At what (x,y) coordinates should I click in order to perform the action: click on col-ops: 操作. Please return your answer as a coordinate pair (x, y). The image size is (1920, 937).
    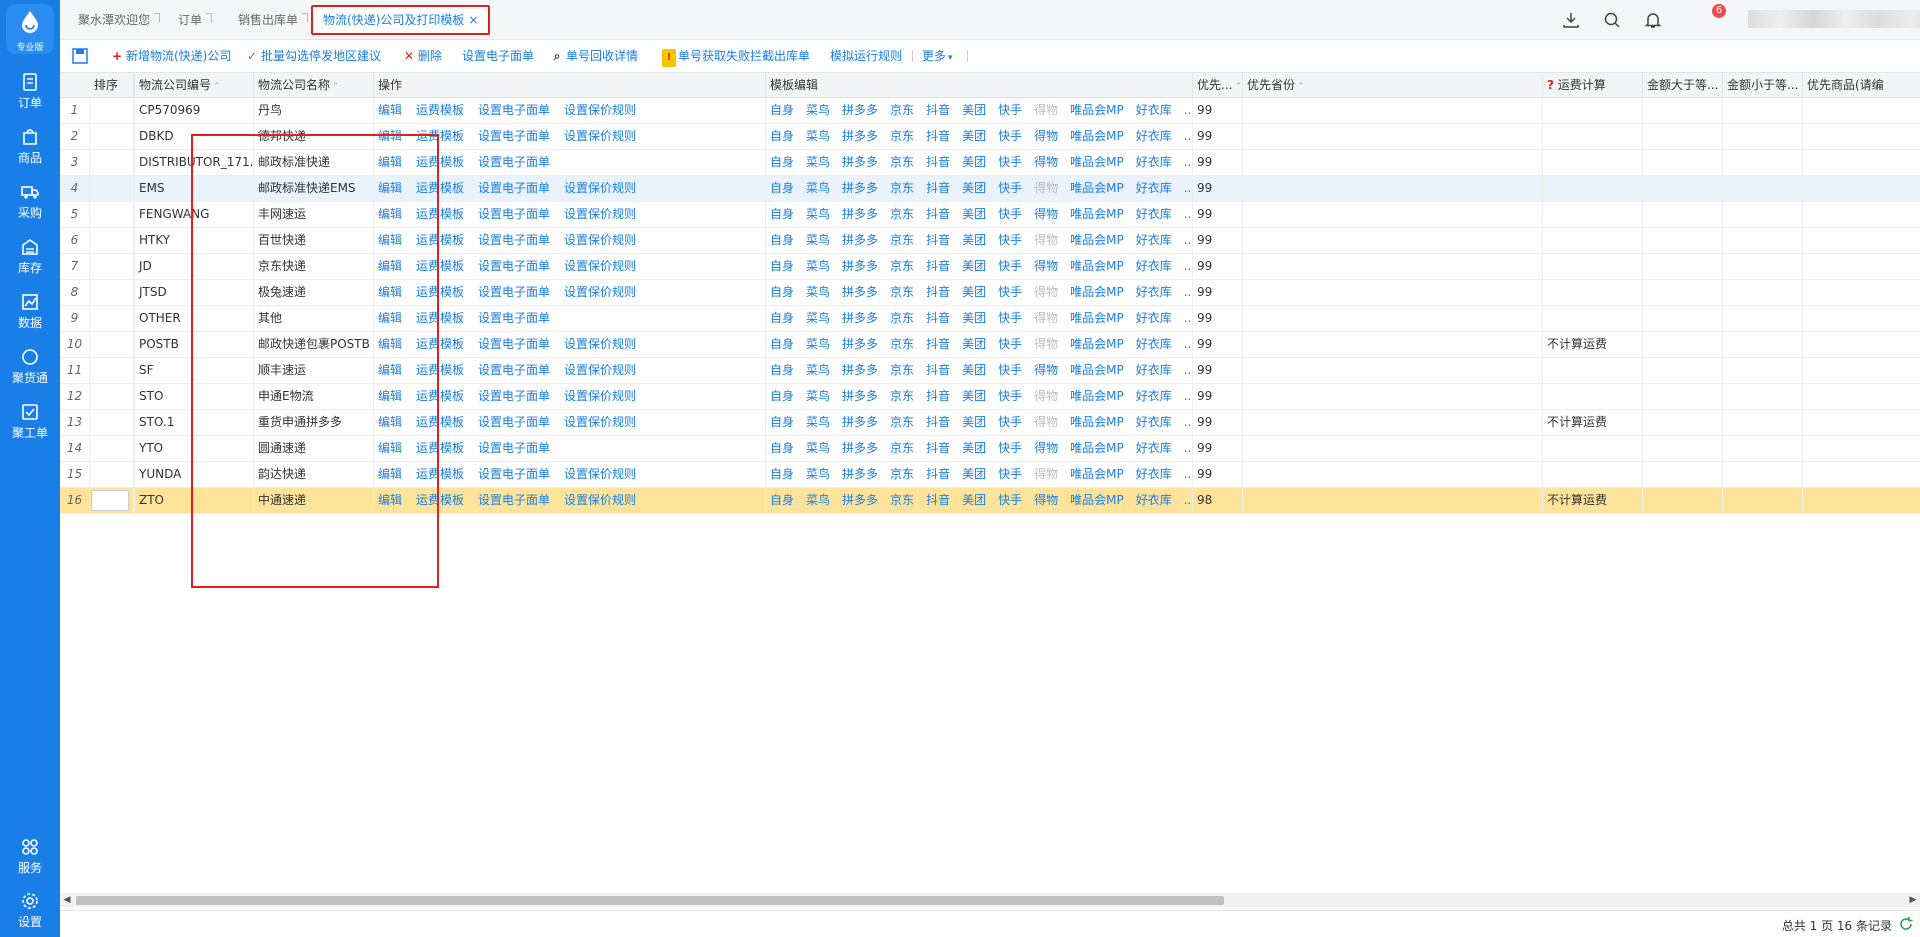
    Looking at the image, I should click on (570, 85).